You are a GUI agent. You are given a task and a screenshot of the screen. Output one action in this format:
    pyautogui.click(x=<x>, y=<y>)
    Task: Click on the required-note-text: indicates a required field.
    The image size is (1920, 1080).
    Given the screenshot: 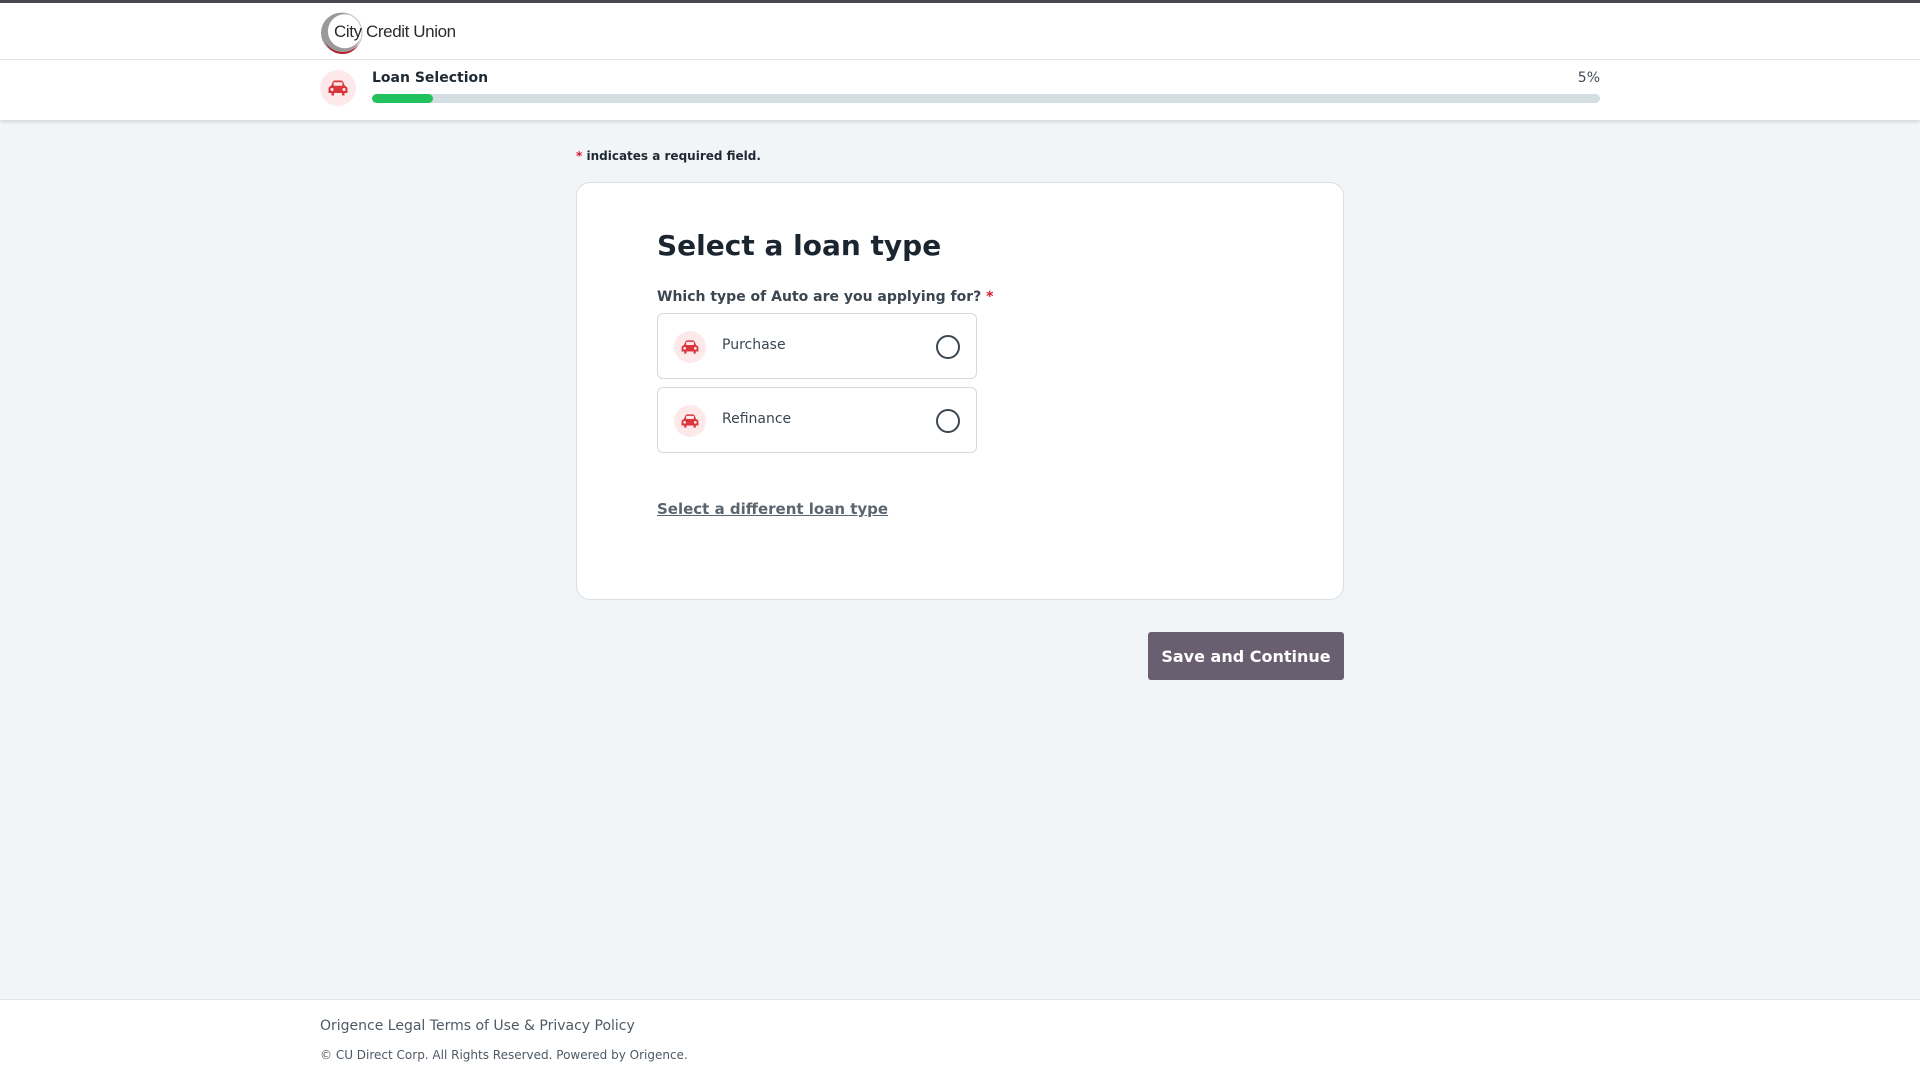 What is the action you would take?
    pyautogui.click(x=673, y=156)
    